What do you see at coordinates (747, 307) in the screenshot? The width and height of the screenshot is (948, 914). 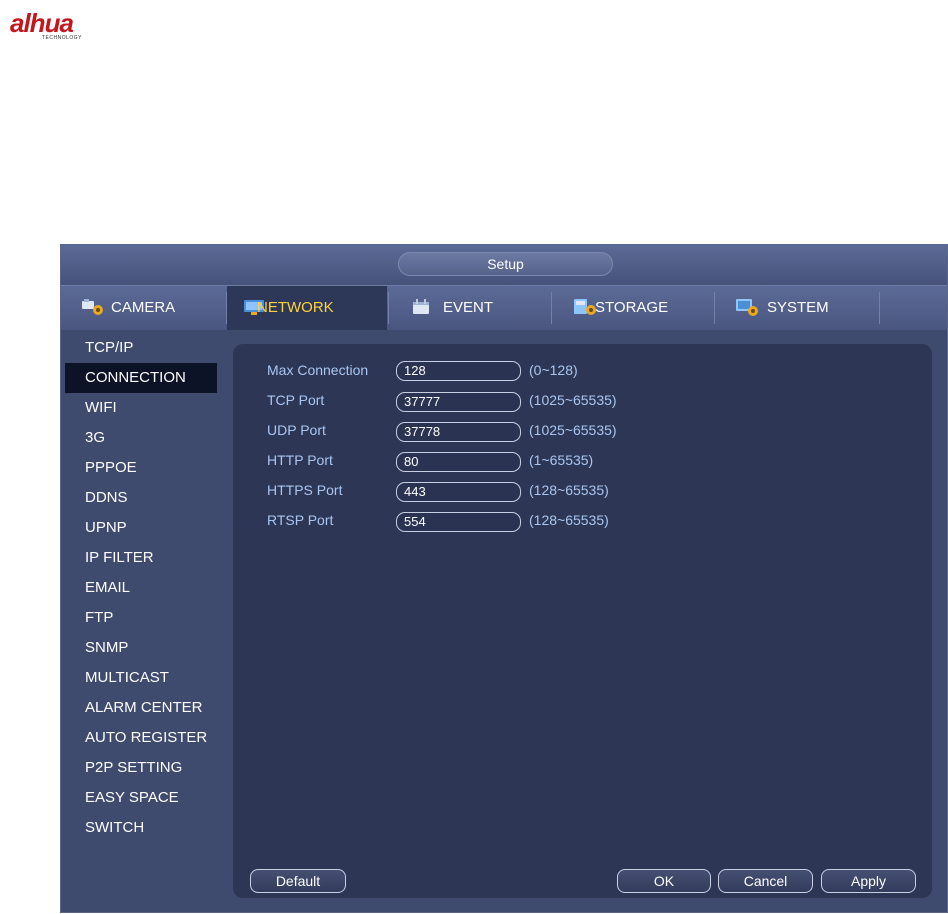 I see `system-icon` at bounding box center [747, 307].